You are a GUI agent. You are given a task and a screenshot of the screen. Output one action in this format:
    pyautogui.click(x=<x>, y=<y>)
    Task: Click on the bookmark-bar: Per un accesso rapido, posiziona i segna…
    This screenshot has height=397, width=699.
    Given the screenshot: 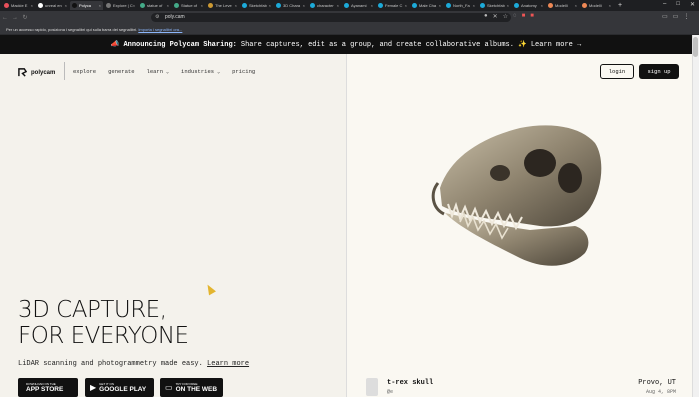 What is the action you would take?
    pyautogui.click(x=349, y=29)
    